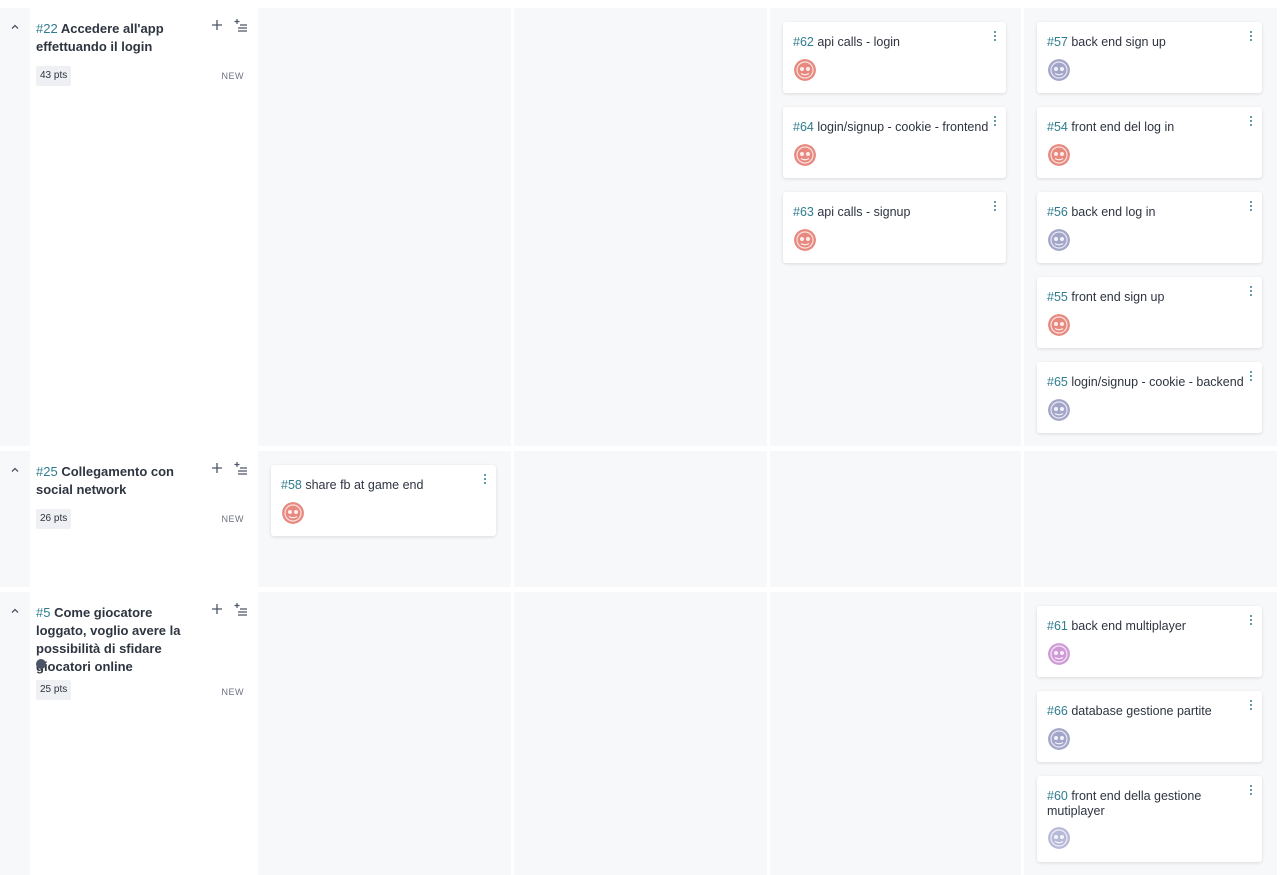  I want to click on task-card: #54 front end del log in, so click(1149, 142).